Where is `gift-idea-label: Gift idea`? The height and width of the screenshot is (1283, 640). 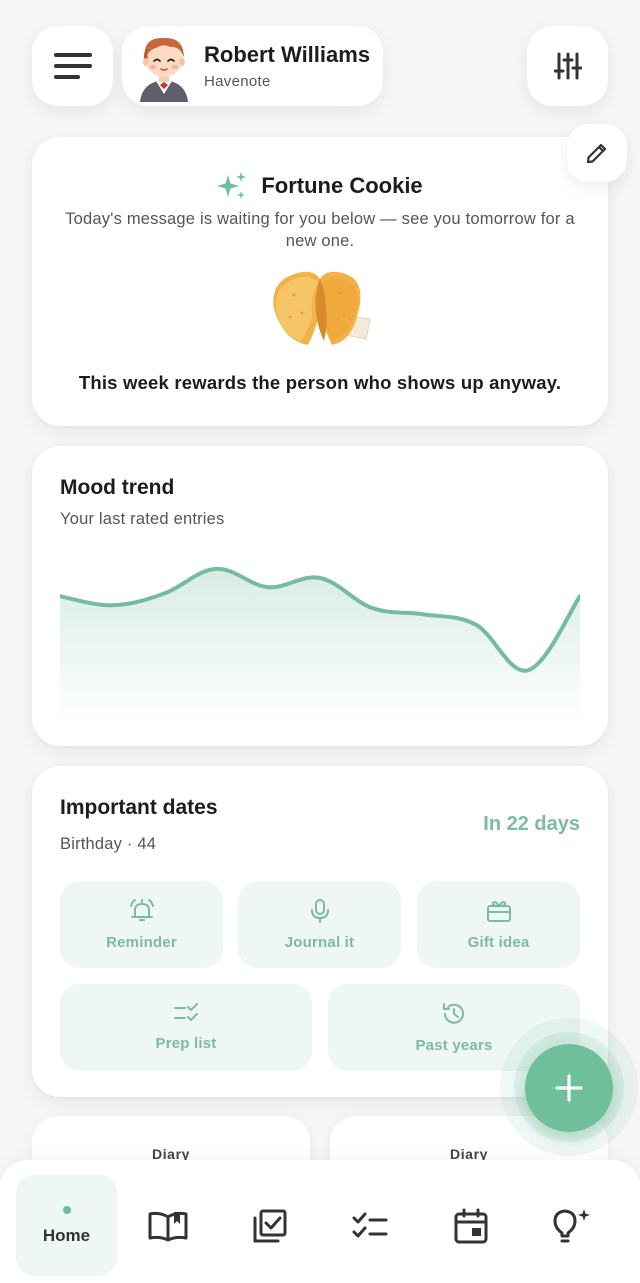 gift-idea-label: Gift idea is located at coordinates (498, 942).